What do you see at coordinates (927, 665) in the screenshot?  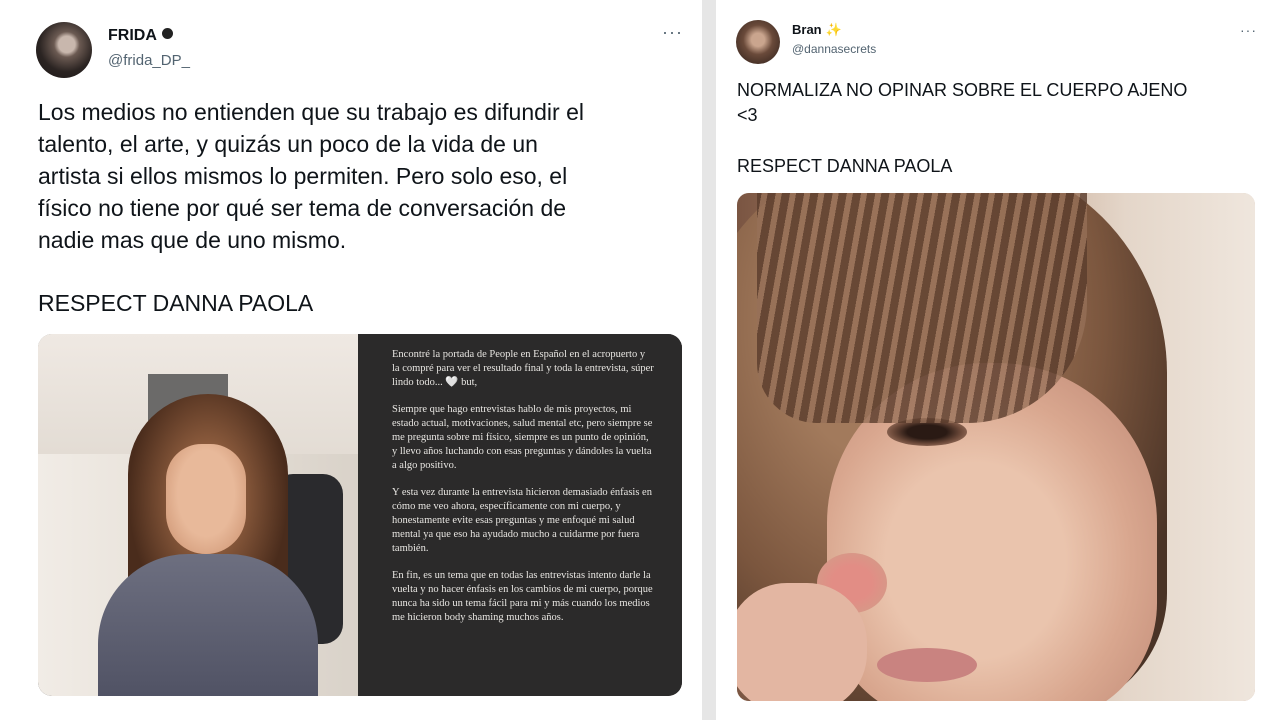 I see `photo-lips` at bounding box center [927, 665].